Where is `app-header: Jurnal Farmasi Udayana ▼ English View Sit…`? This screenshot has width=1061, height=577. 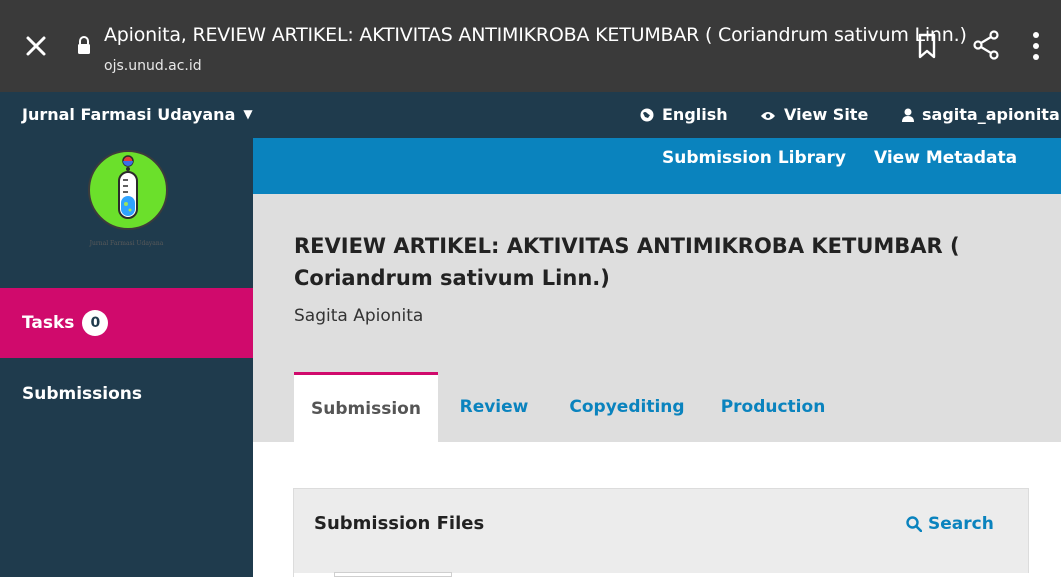 app-header: Jurnal Farmasi Udayana ▼ English View Sit… is located at coordinates (530, 115).